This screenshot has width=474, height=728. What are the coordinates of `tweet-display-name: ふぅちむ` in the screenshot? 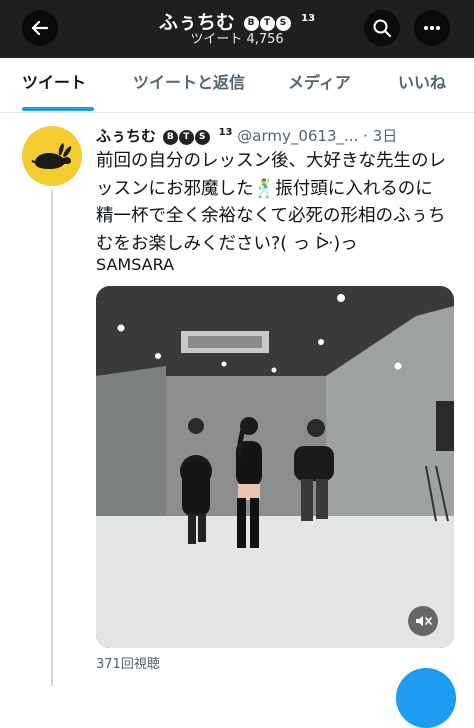 It's located at (126, 136).